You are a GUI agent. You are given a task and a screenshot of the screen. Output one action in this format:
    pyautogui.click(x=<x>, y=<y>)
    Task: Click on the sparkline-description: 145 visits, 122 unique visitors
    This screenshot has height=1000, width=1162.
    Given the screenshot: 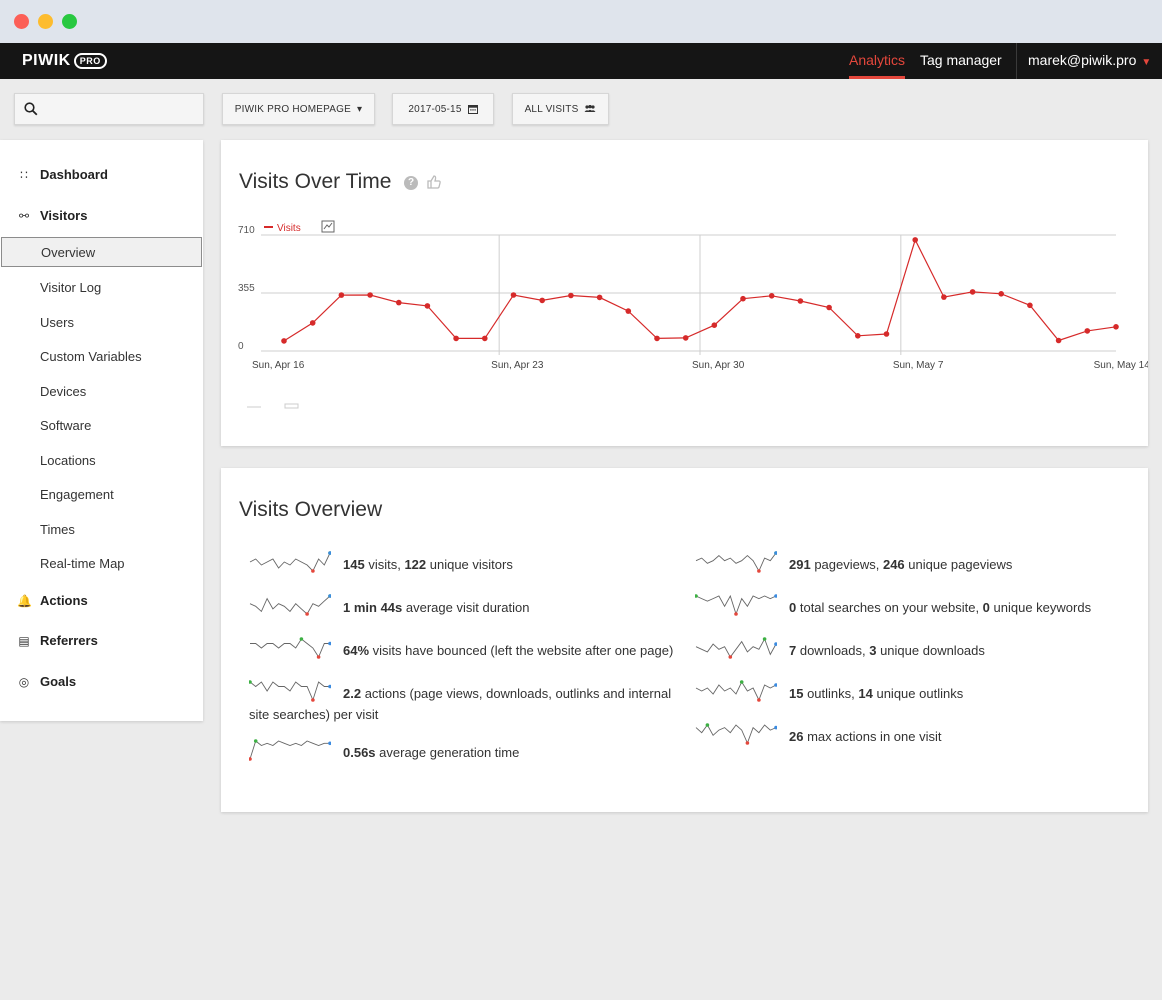 What is the action you would take?
    pyautogui.click(x=428, y=564)
    